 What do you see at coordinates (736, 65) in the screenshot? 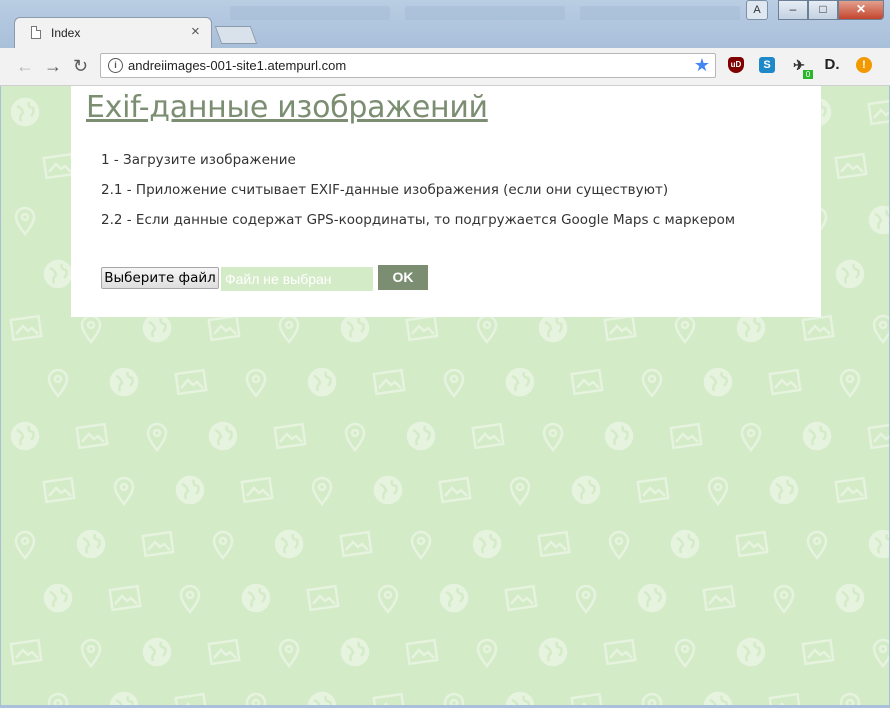
I see `ublock-extension-icon: uD` at bounding box center [736, 65].